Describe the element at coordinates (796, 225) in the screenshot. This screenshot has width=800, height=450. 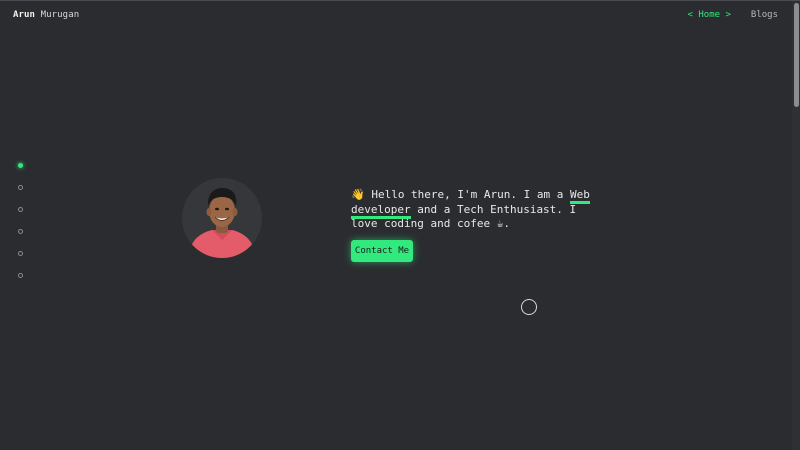
I see `page-scrollbar` at that location.